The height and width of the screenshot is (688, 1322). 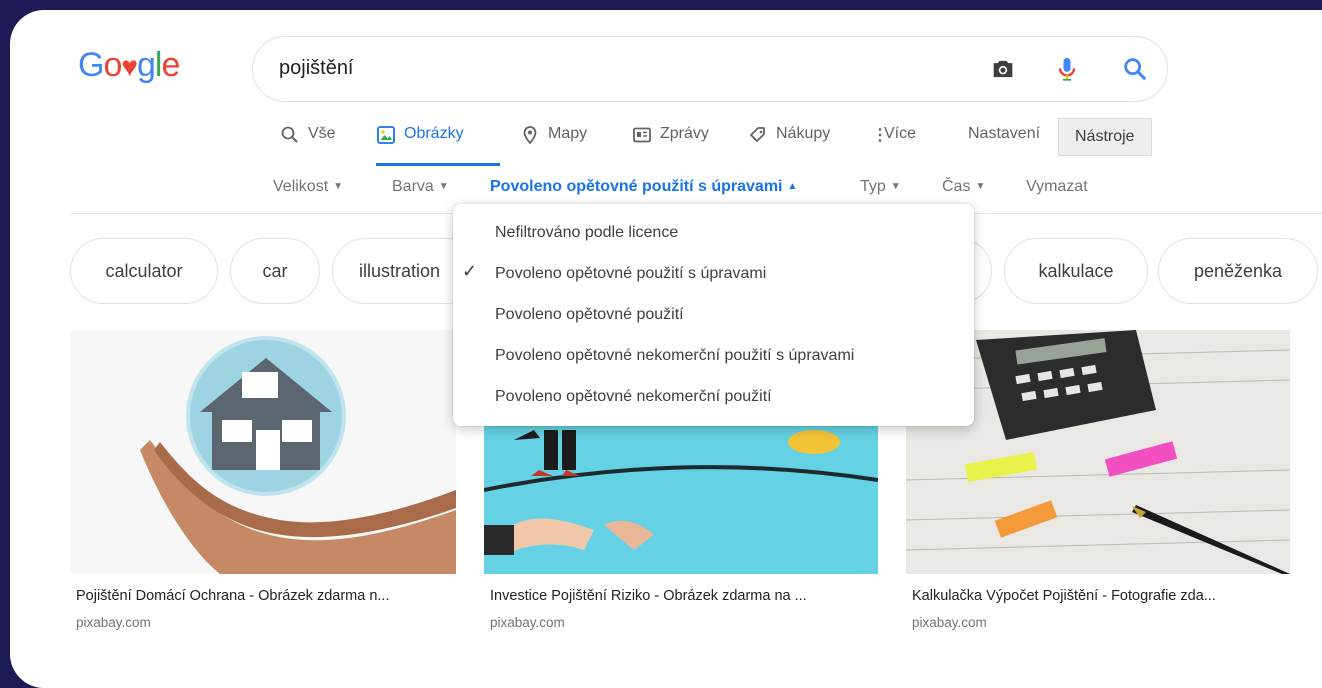 What do you see at coordinates (553, 147) in the screenshot?
I see `tab-maps: Mapy` at bounding box center [553, 147].